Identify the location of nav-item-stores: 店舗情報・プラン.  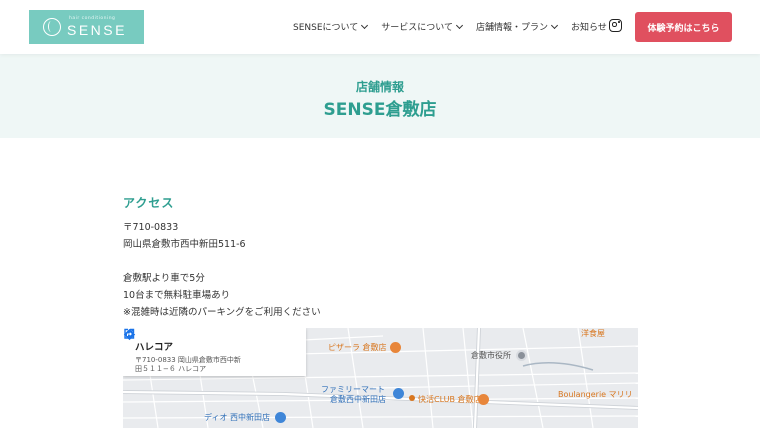
(517, 26).